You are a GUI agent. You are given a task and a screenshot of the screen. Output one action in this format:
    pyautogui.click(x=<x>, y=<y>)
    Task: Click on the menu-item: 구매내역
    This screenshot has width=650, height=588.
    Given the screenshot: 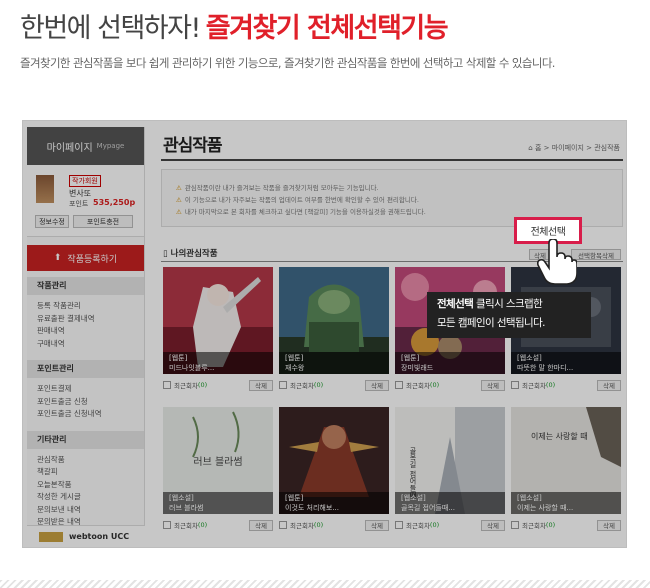 What is the action you would take?
    pyautogui.click(x=85, y=344)
    